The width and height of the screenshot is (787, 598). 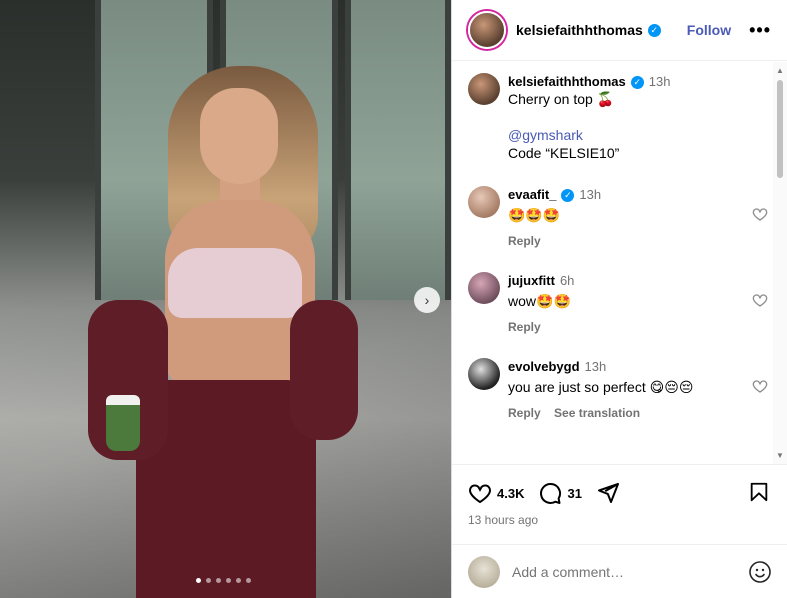 I want to click on caption-time: 13h, so click(x=660, y=81).